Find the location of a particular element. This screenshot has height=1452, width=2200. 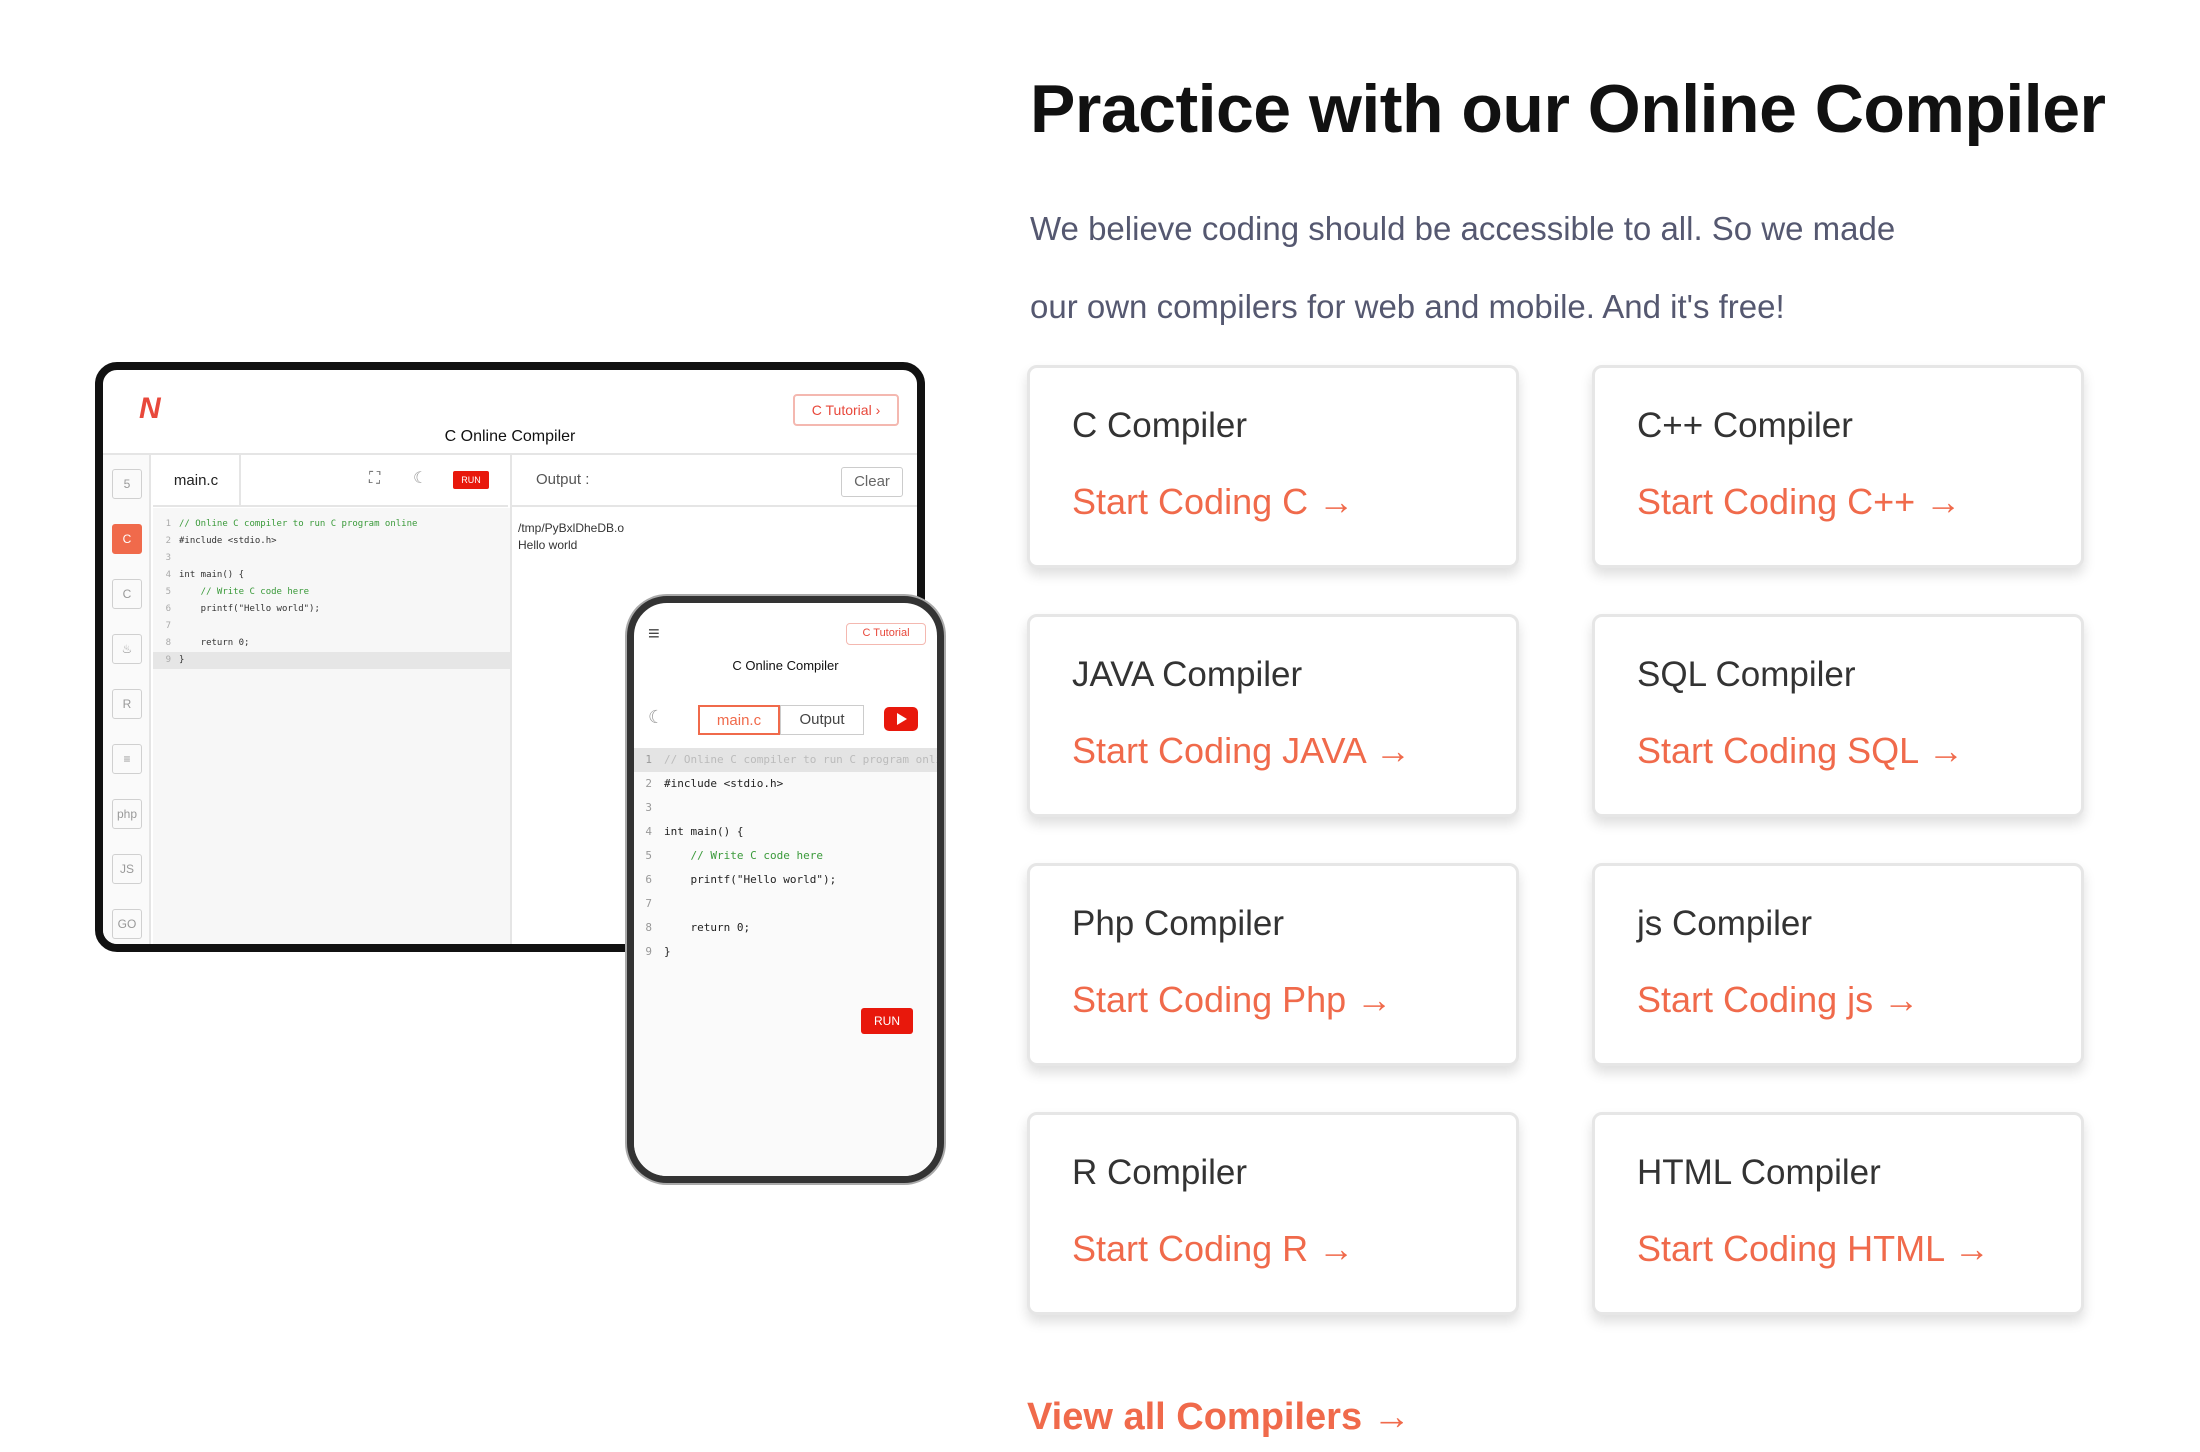

html-icon: 5 is located at coordinates (127, 484).